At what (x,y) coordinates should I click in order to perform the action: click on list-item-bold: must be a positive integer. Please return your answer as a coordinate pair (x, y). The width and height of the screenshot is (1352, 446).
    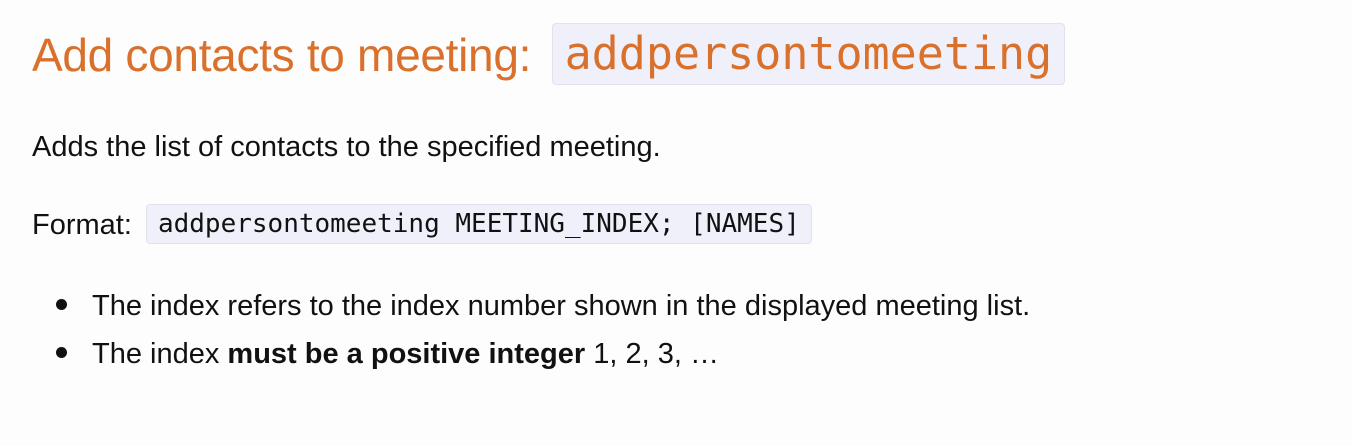
    Looking at the image, I should click on (406, 354).